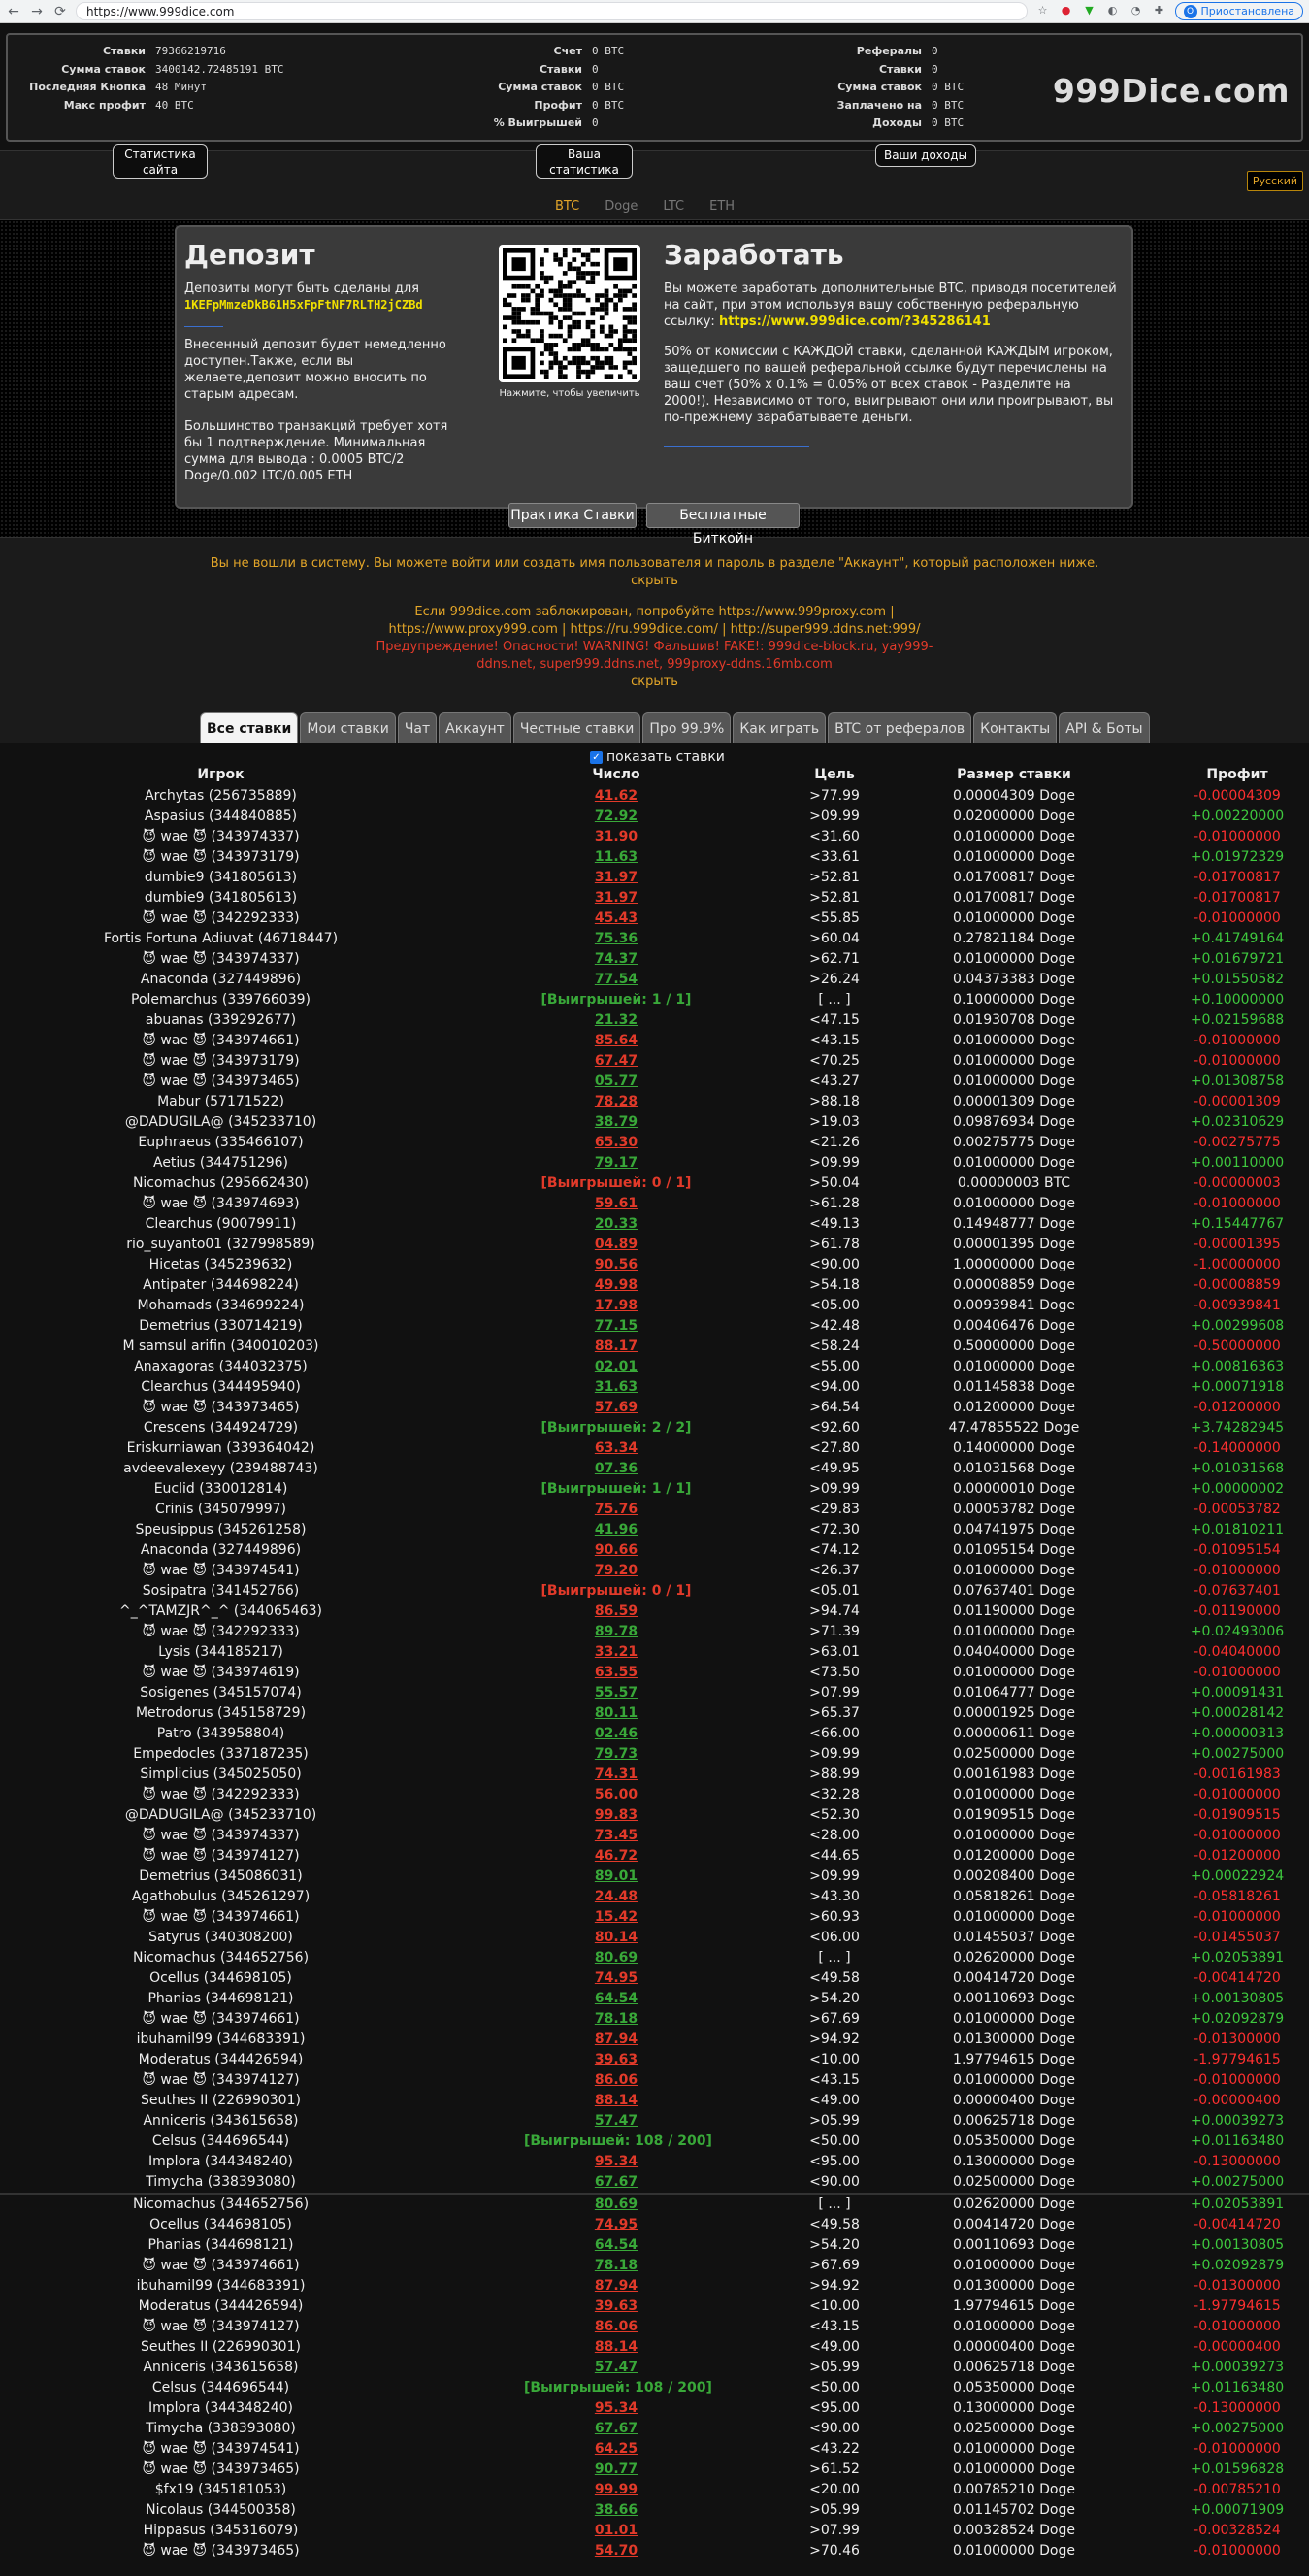 Image resolution: width=1309 pixels, height=2576 pixels. Describe the element at coordinates (1043, 11) in the screenshot. I see `star-icon: ☆` at that location.